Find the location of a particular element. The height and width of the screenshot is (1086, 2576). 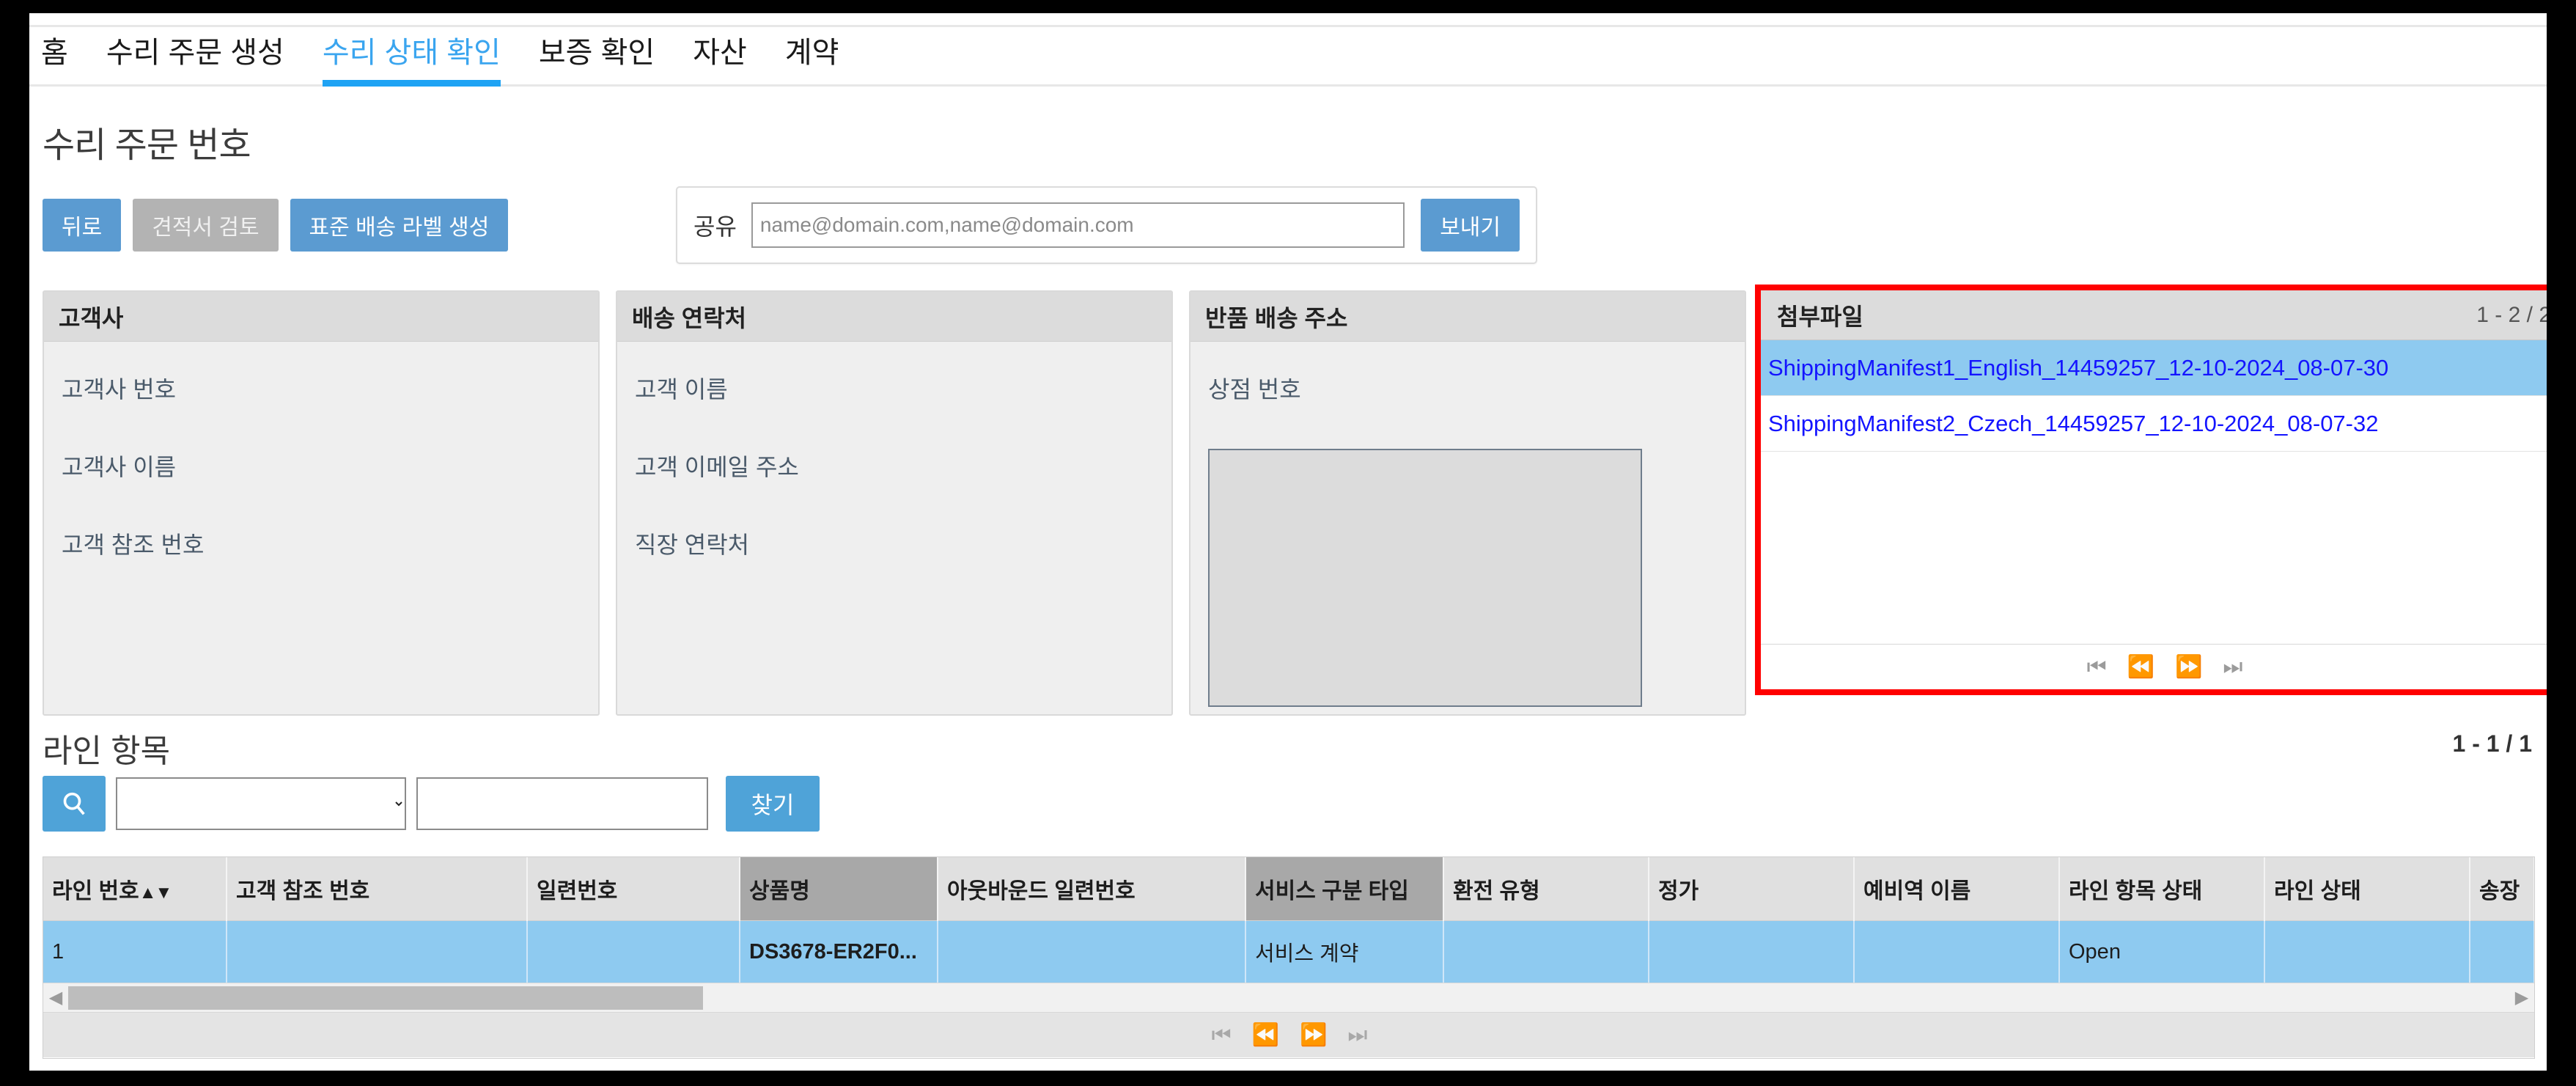

attachments-panel-title: 첨부파일 is located at coordinates (1820, 316).